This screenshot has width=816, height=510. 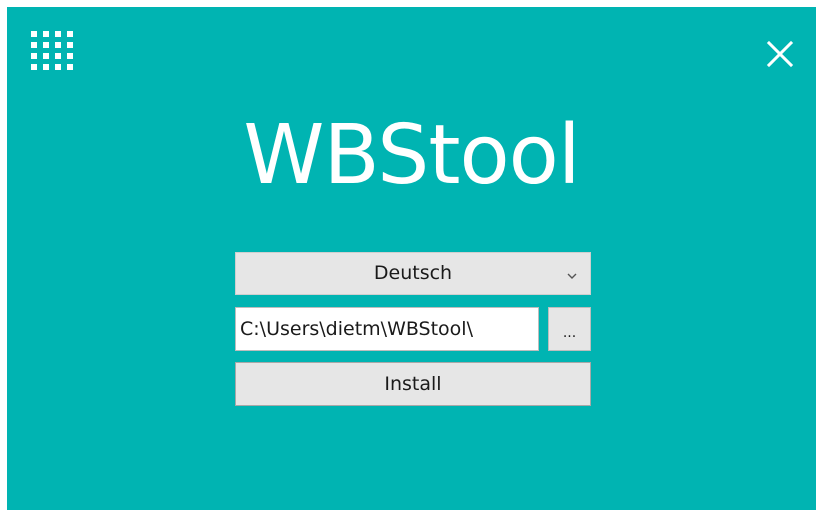 I want to click on language-select-value: Deutsch, so click(x=413, y=273).